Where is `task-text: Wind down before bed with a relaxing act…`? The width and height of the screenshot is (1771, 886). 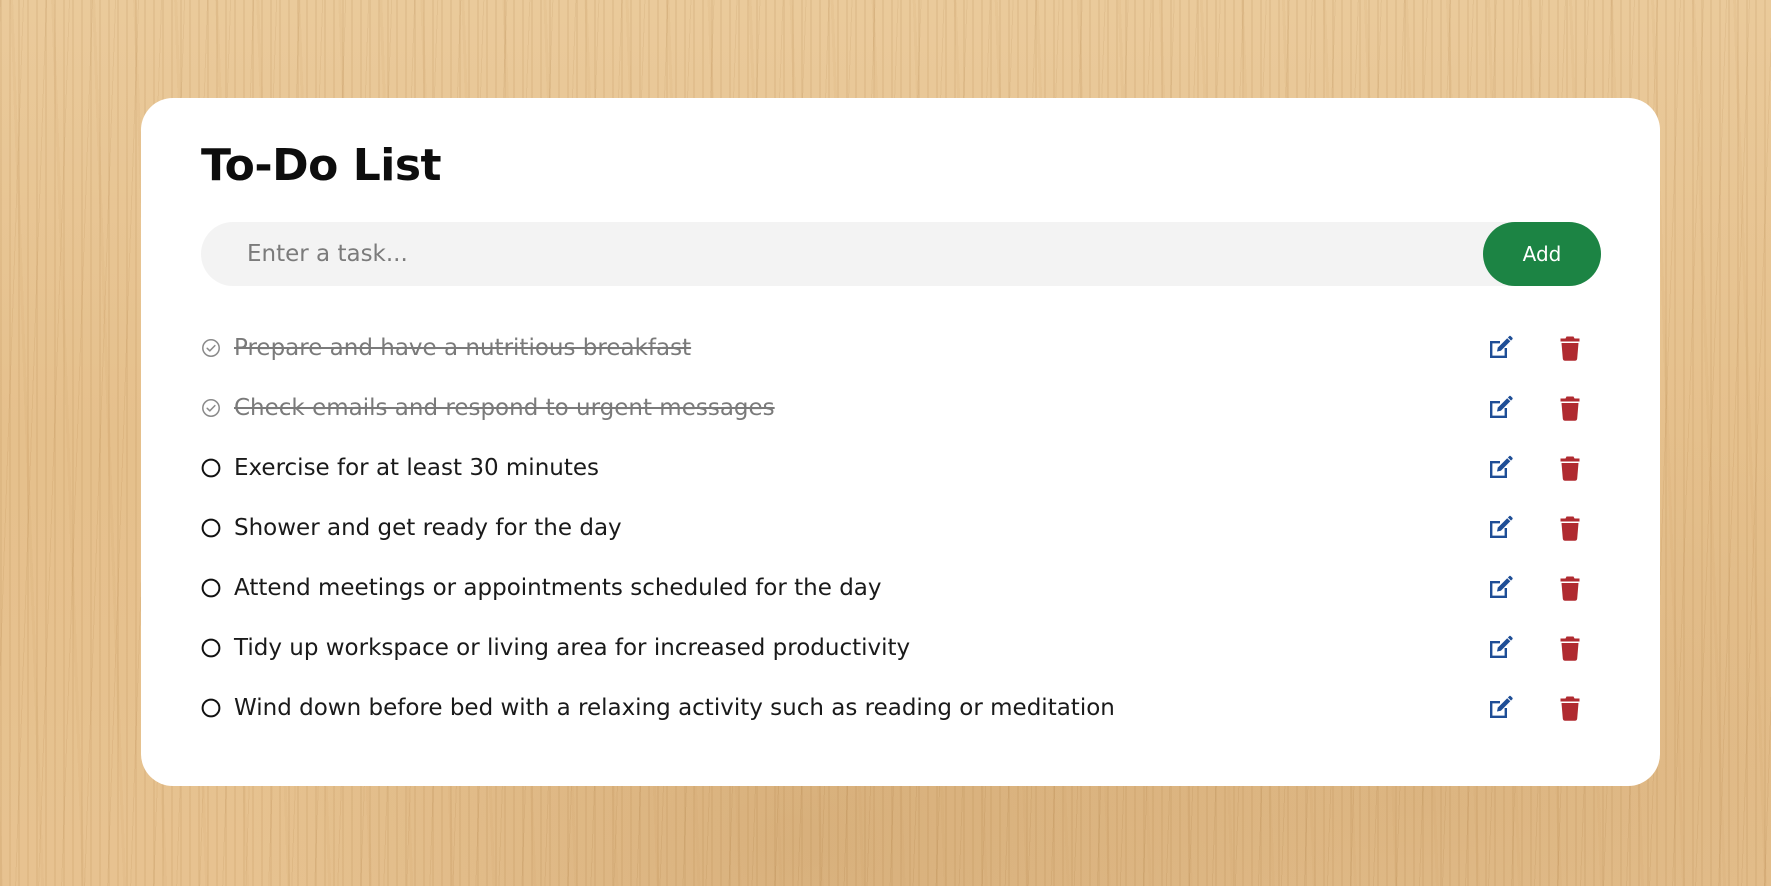
task-text: Wind down before bed with a relaxing act… is located at coordinates (674, 708).